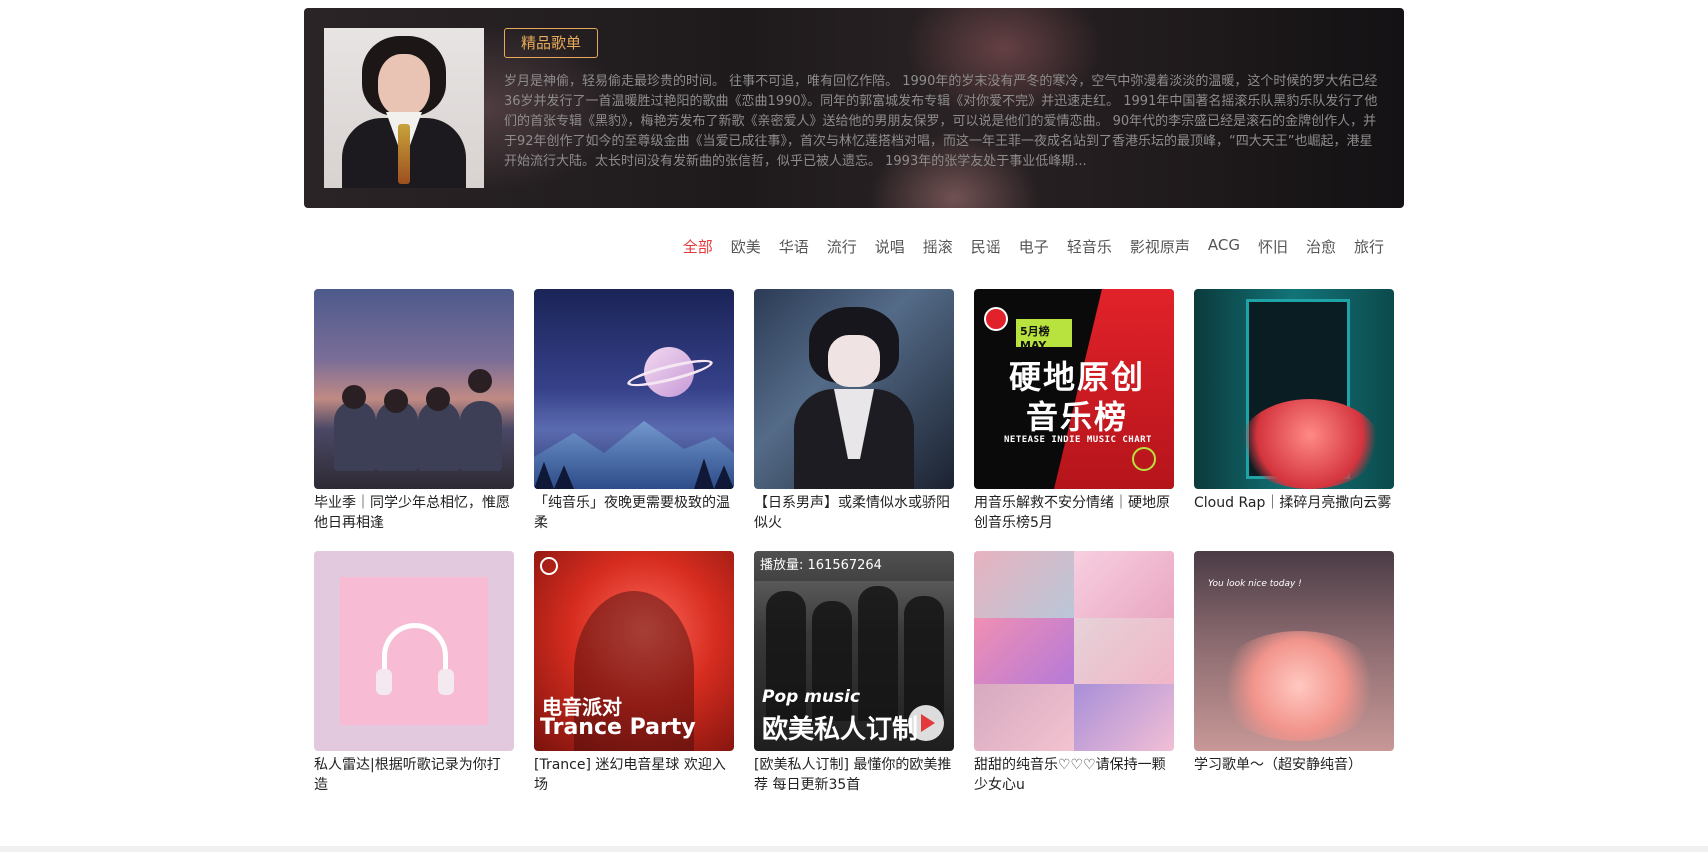  I want to click on tab-11: 怀旧, so click(1273, 246).